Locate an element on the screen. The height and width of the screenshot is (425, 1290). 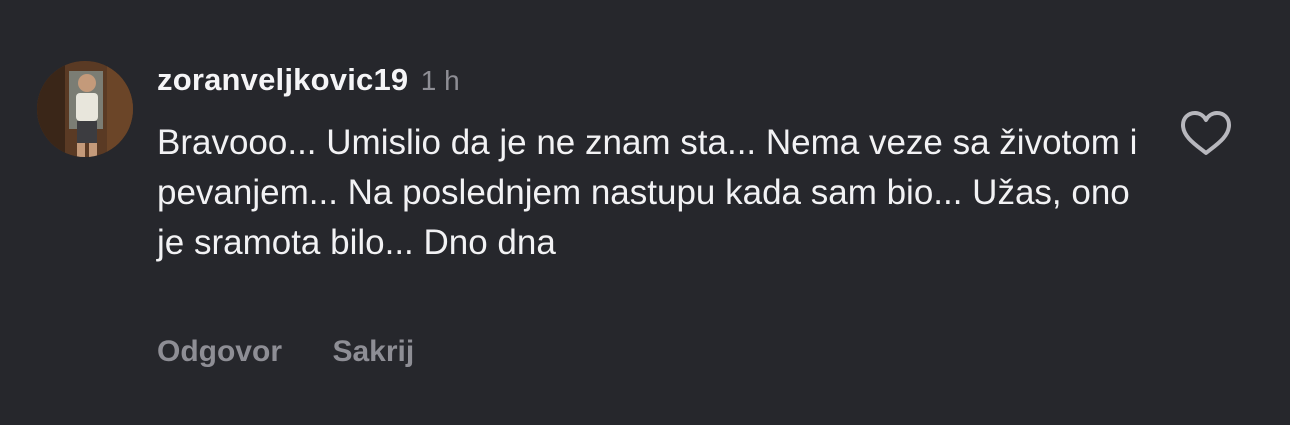
heart-outline-icon is located at coordinates (1206, 133).